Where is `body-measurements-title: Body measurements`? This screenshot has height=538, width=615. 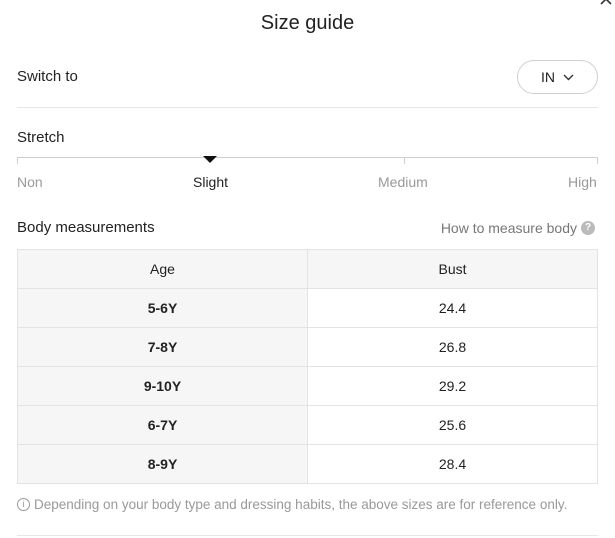
body-measurements-title: Body measurements is located at coordinates (86, 227).